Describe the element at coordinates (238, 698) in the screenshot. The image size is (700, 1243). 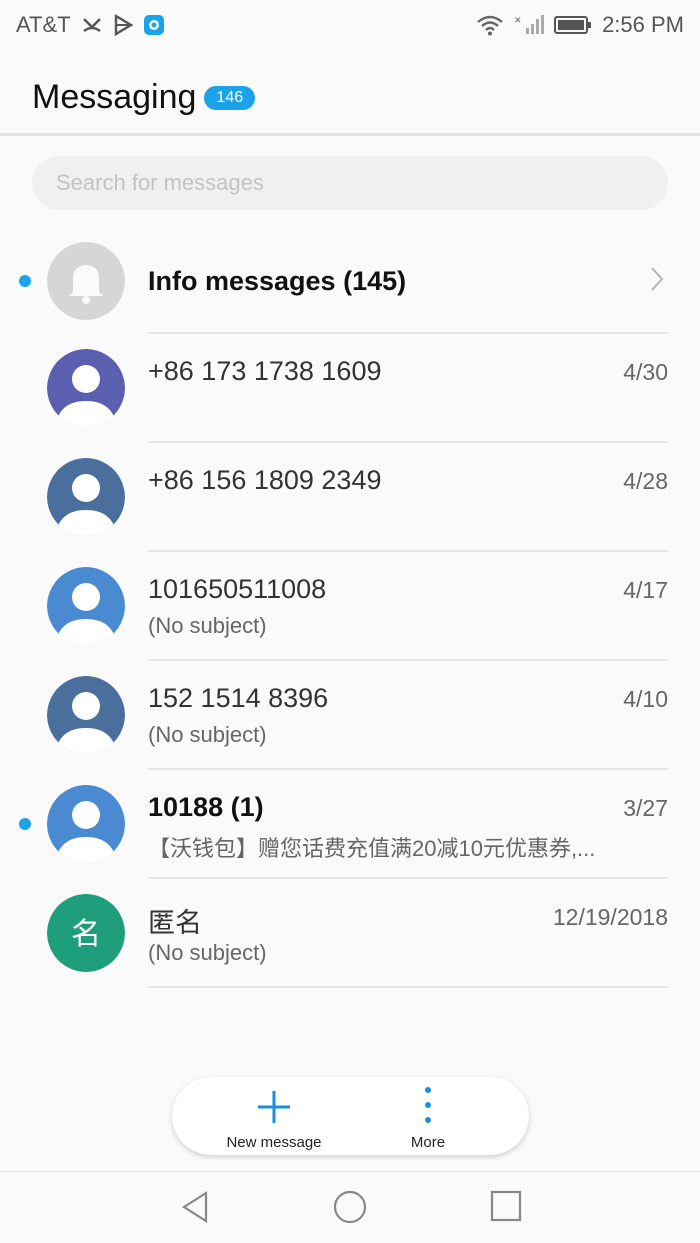
I see `conversation-name: 152 1514 8396` at that location.